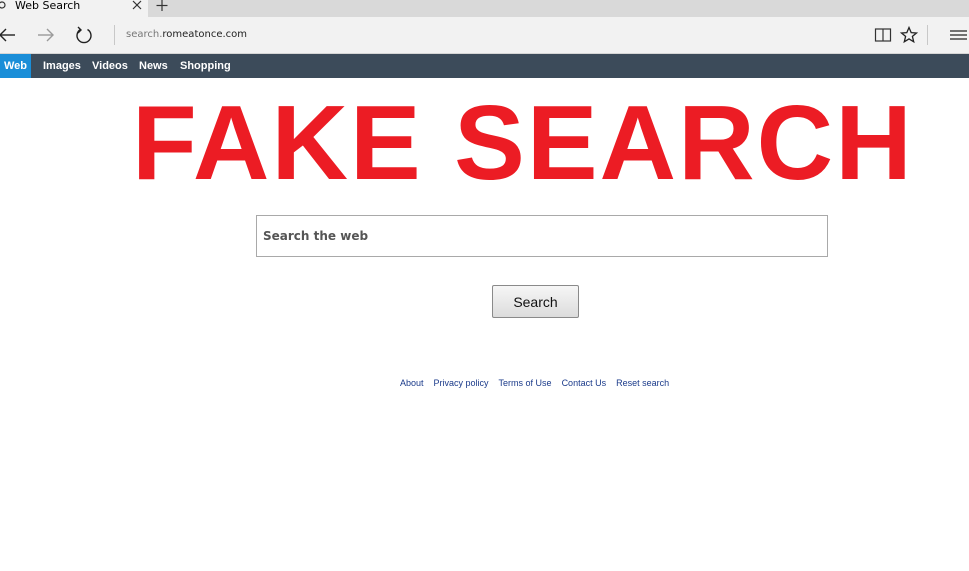  Describe the element at coordinates (525, 383) in the screenshot. I see `footer-link-terms-of-use: Terms of Use` at that location.